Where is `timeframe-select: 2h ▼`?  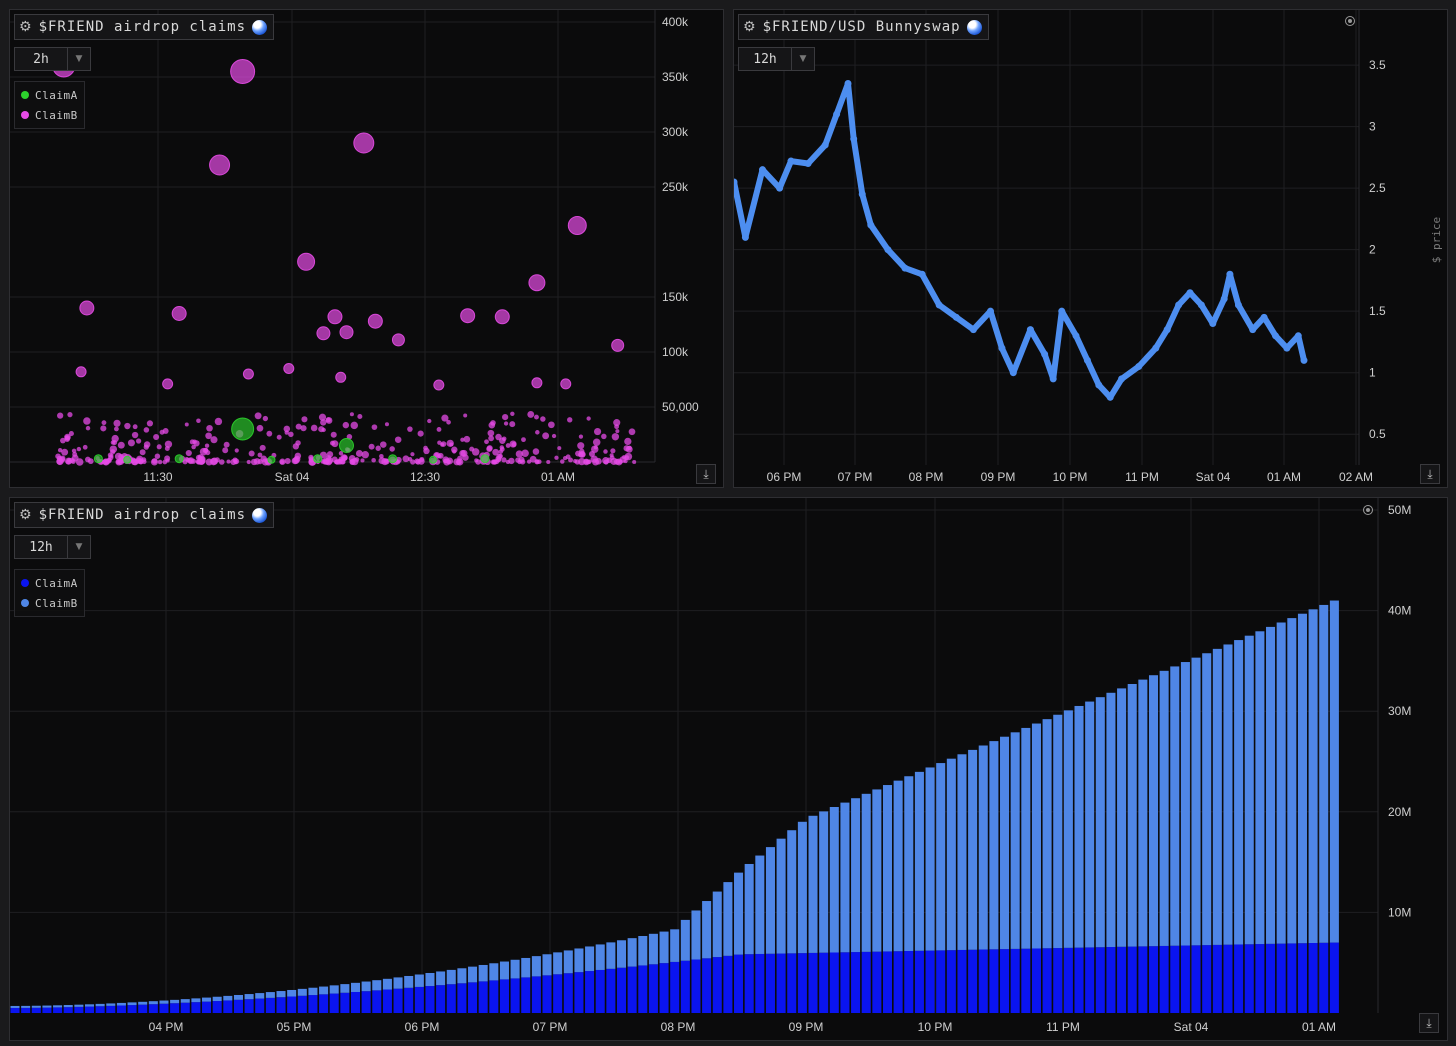 timeframe-select: 2h ▼ is located at coordinates (52, 59).